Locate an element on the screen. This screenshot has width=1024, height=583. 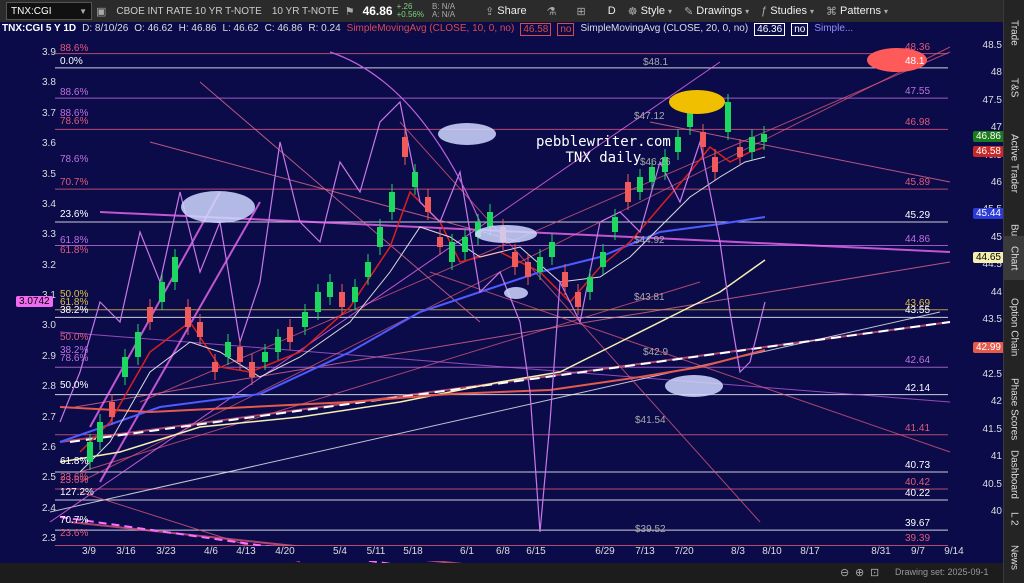
sidebar-tab-label: L 2 is located at coordinates (1014, 519).